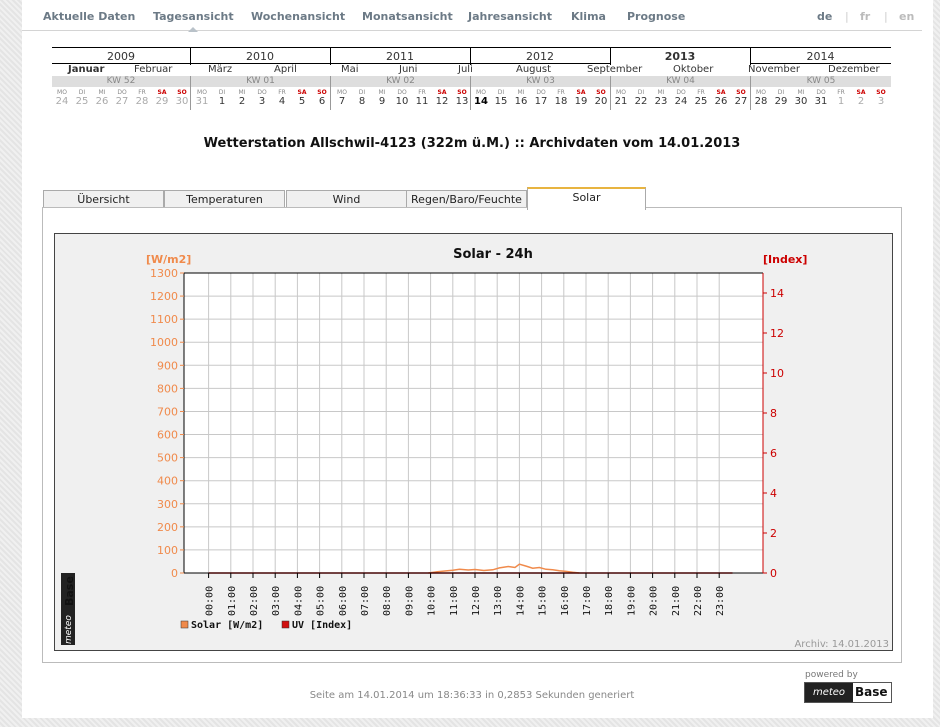 This screenshot has width=940, height=727. What do you see at coordinates (224, 199) in the screenshot?
I see `tab-temperaturen: Temperaturen` at bounding box center [224, 199].